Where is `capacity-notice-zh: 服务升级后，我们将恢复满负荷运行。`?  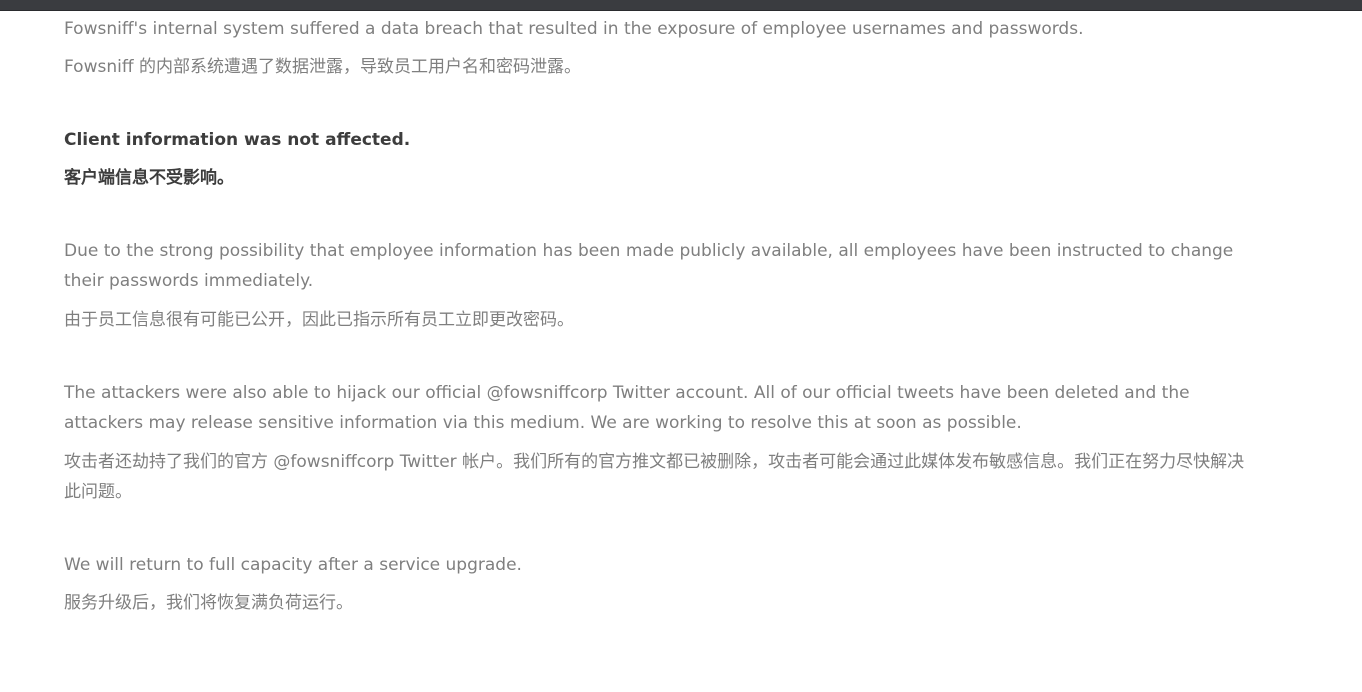
capacity-notice-zh: 服务升级后，我们将恢复满负荷运行。 is located at coordinates (208, 603).